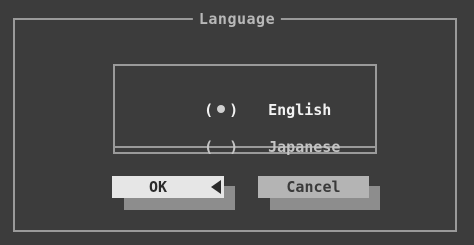 The height and width of the screenshot is (245, 474). Describe the element at coordinates (158, 187) in the screenshot. I see `ok-button-label: OK` at that location.